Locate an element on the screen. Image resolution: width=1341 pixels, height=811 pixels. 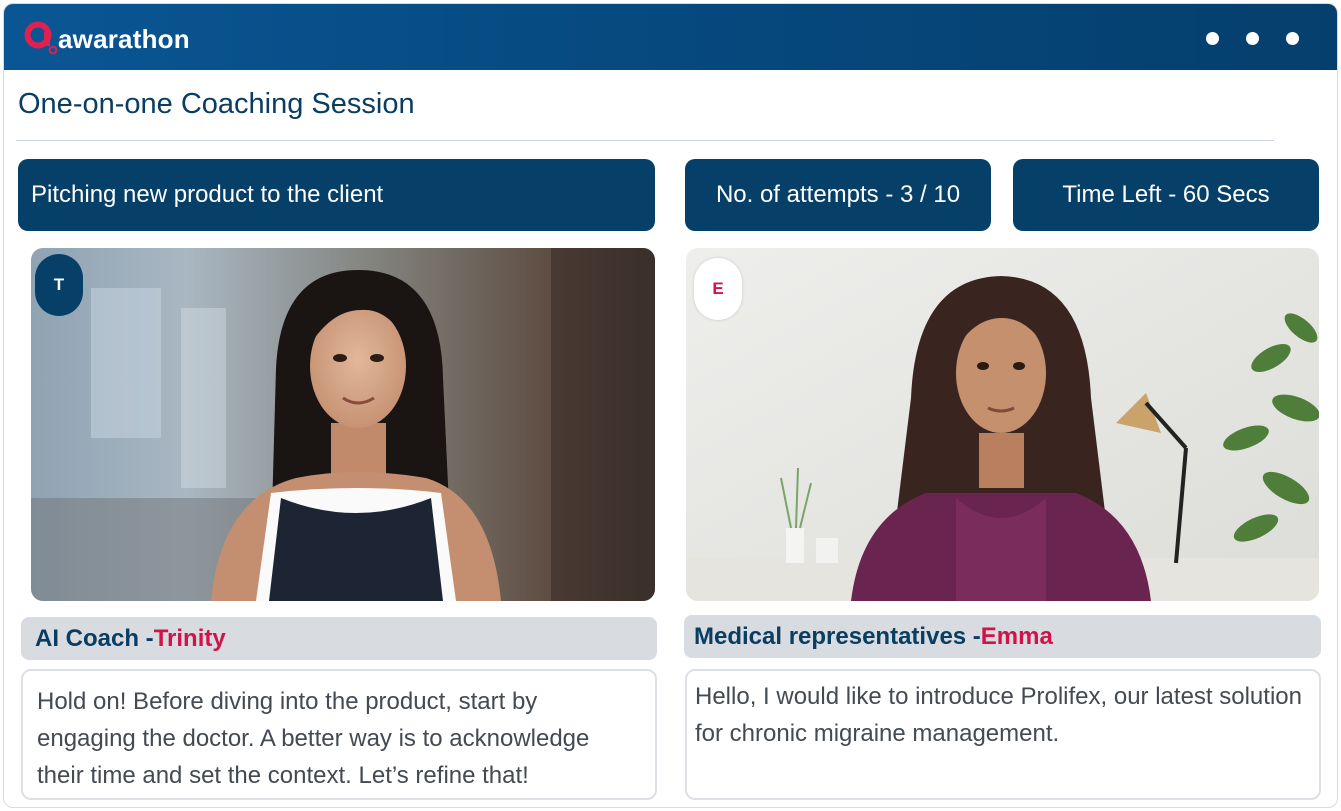
task-banner: Pitching new product to the client is located at coordinates (336, 195).